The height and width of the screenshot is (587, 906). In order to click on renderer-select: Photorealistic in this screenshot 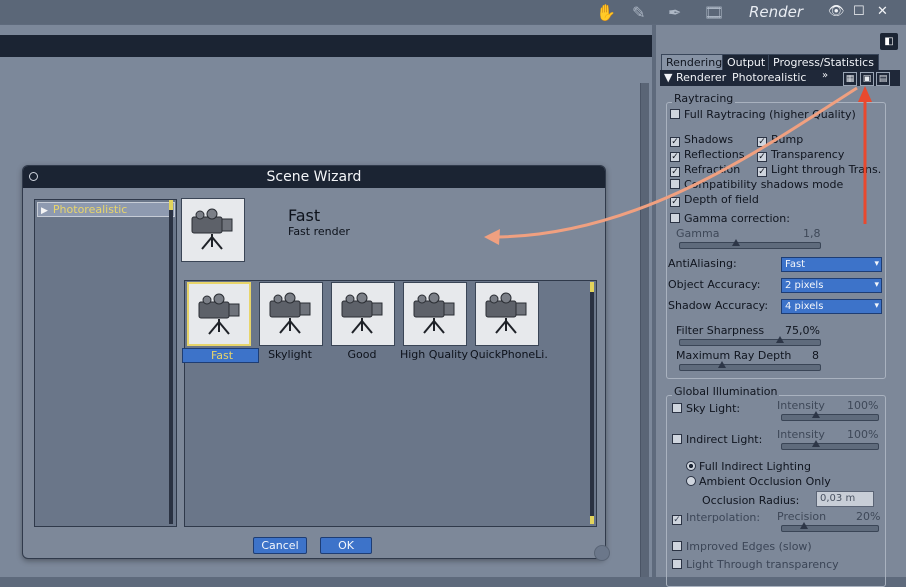, I will do `click(769, 77)`.